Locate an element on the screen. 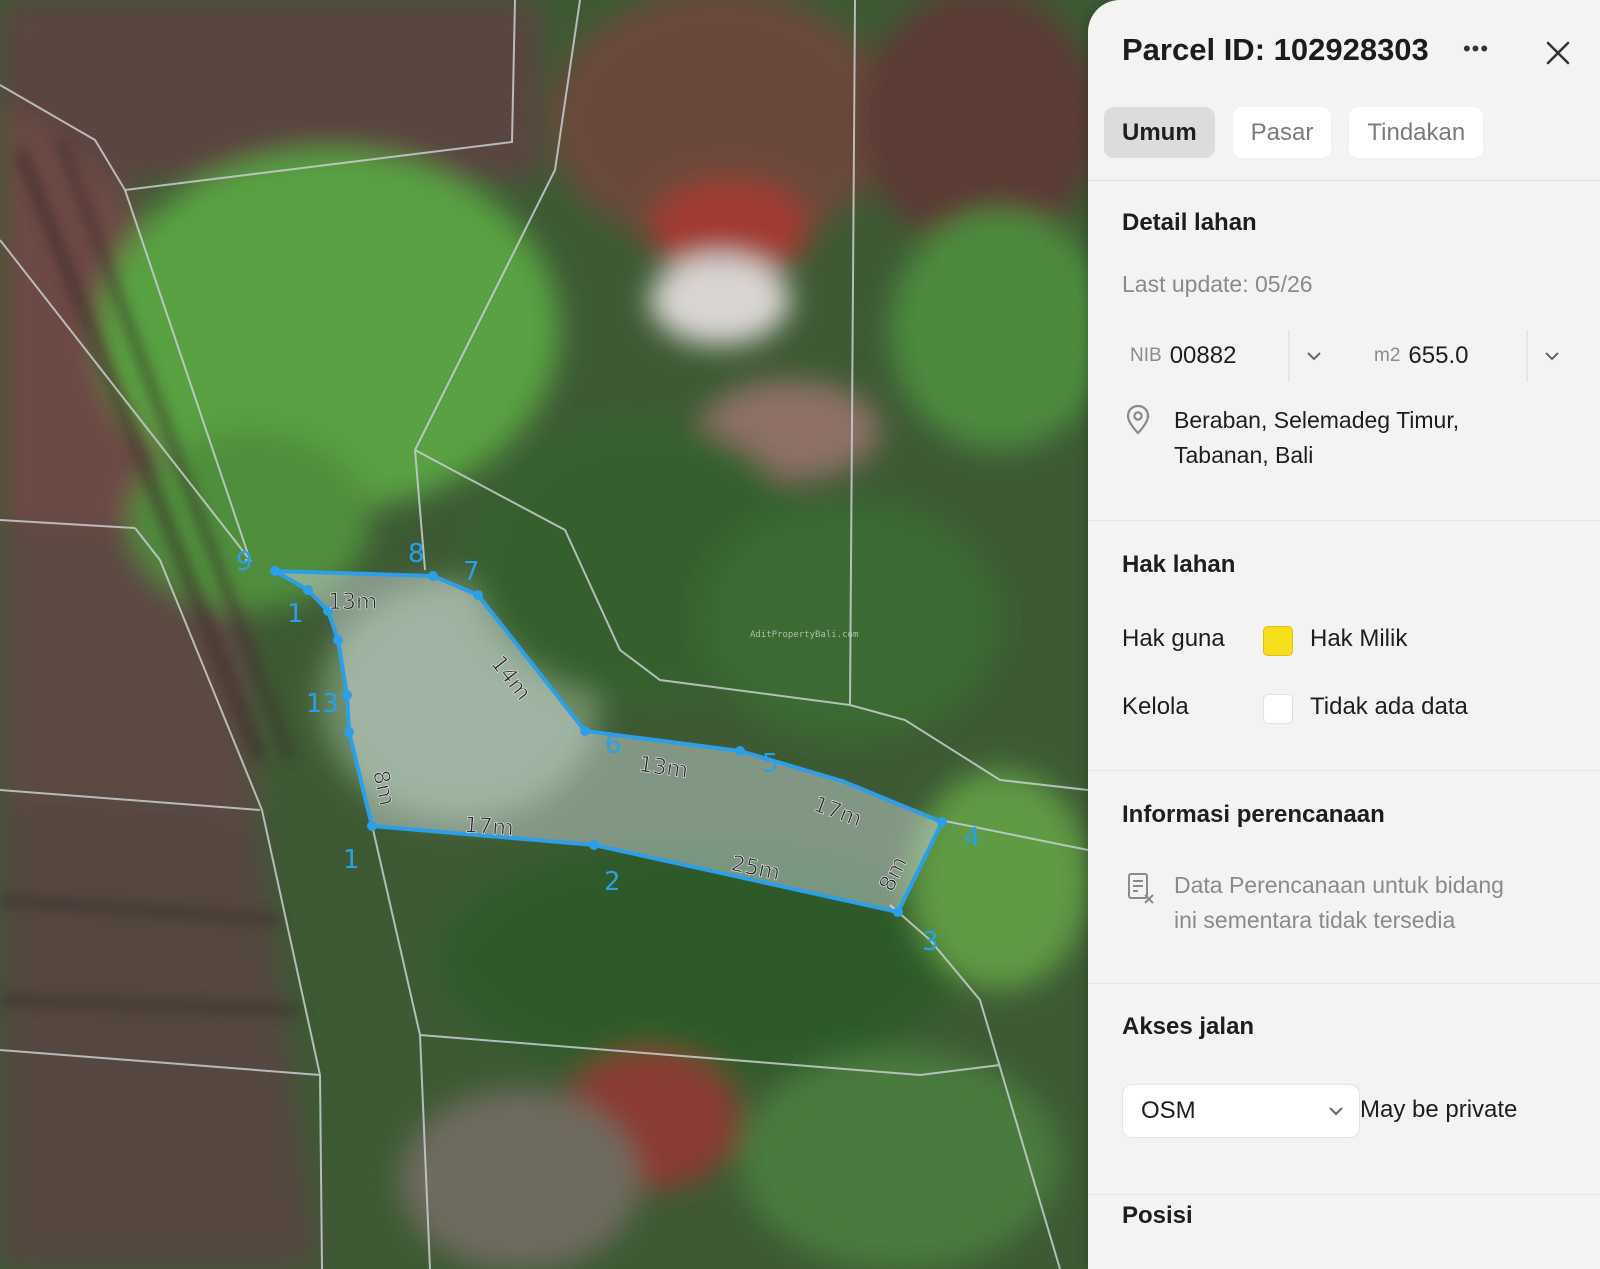  parcel-title: Parcel ID: 102928303 is located at coordinates (1275, 49).